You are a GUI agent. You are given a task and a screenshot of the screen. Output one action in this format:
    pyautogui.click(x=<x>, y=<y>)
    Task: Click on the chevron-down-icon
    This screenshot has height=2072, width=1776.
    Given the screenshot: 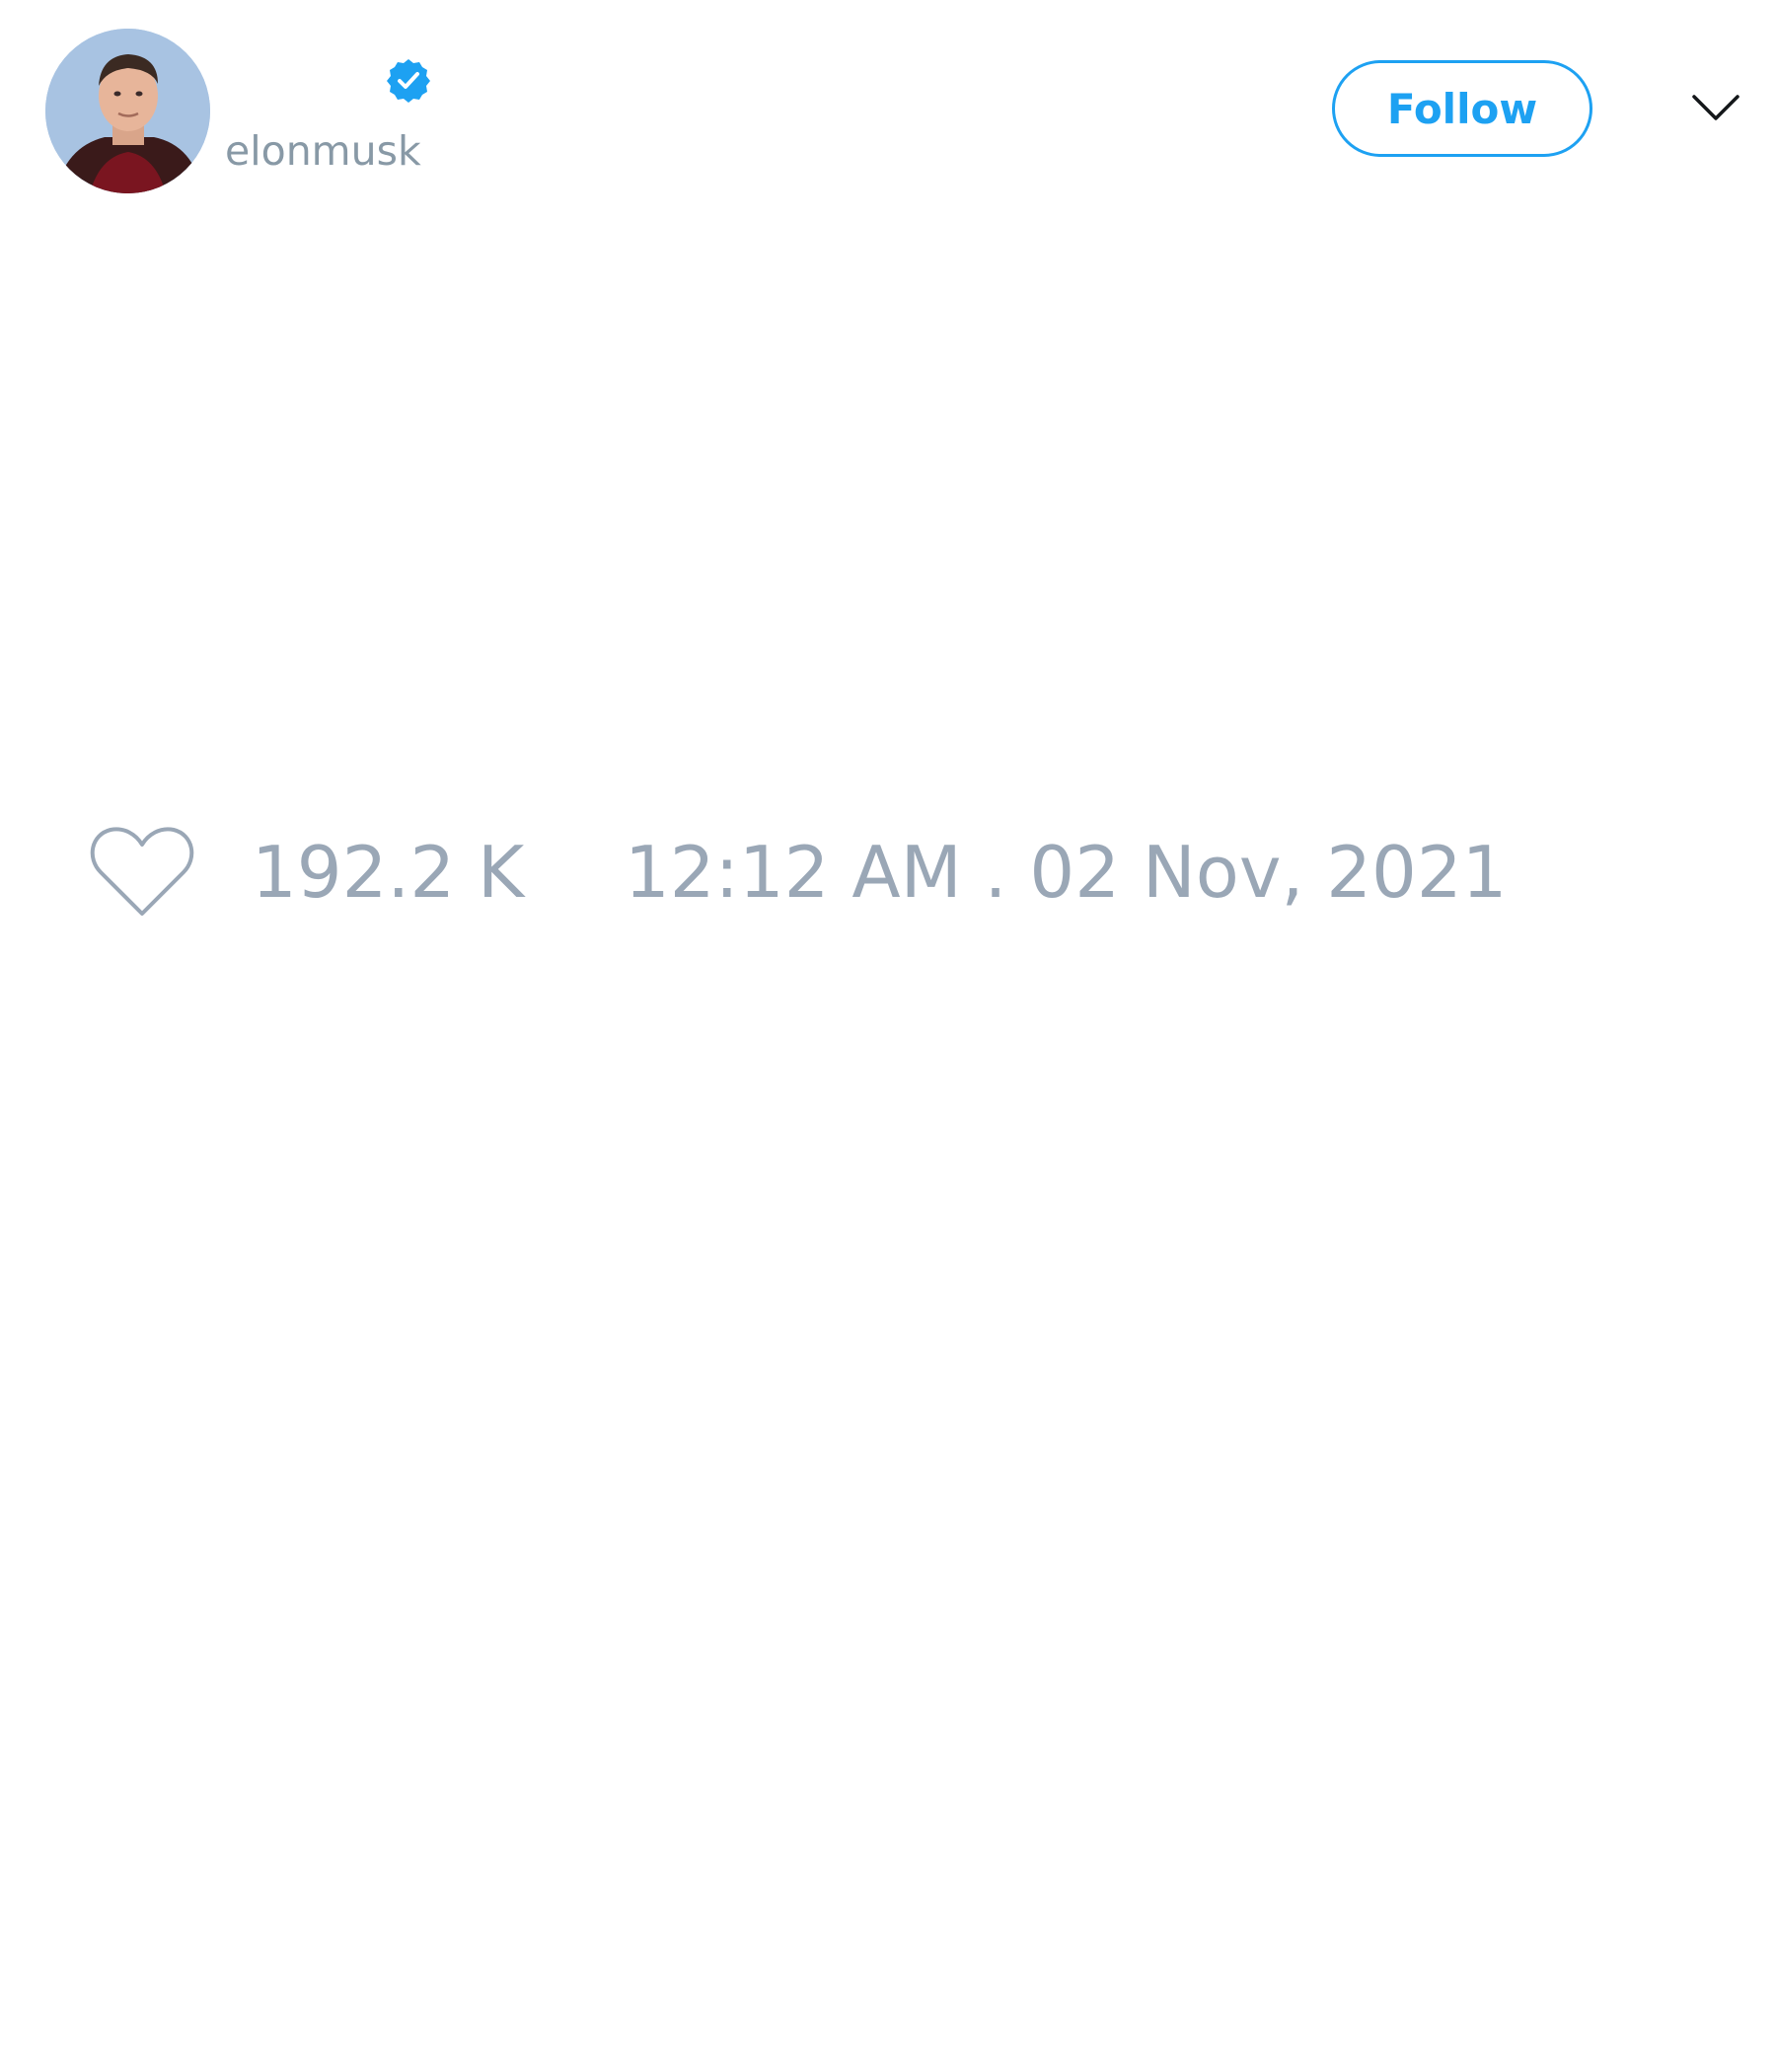 What is the action you would take?
    pyautogui.click(x=1716, y=109)
    